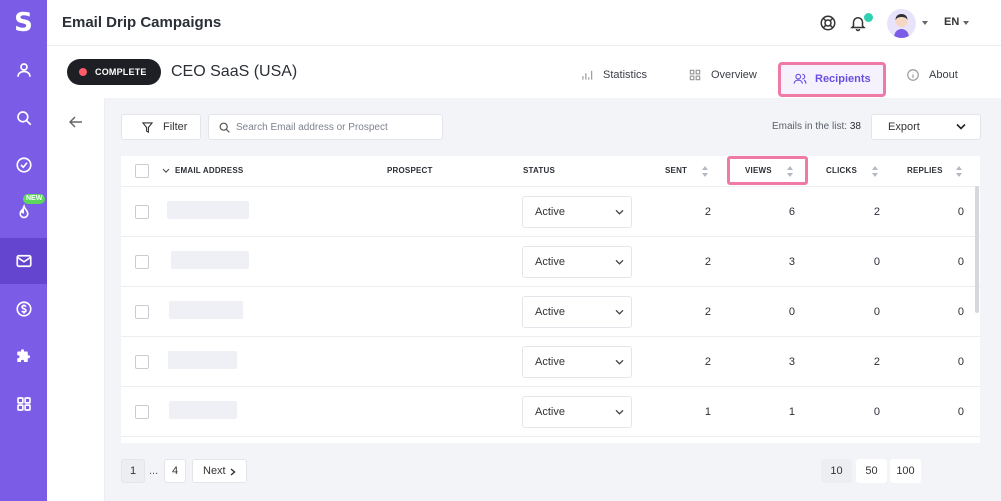 The width and height of the screenshot is (1001, 501). I want to click on views-count: 3, so click(791, 362).